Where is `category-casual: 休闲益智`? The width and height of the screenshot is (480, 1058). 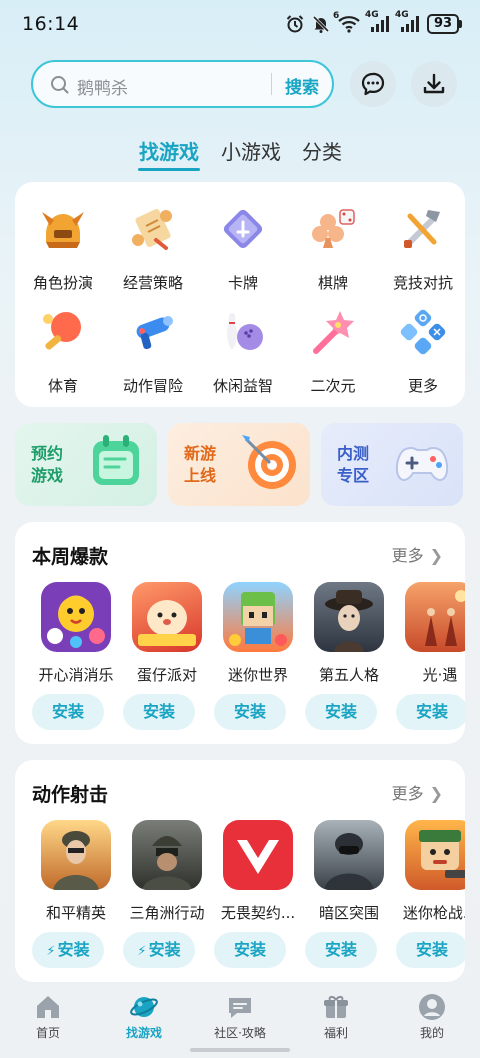
category-casual: 休闲益智 is located at coordinates (243, 342).